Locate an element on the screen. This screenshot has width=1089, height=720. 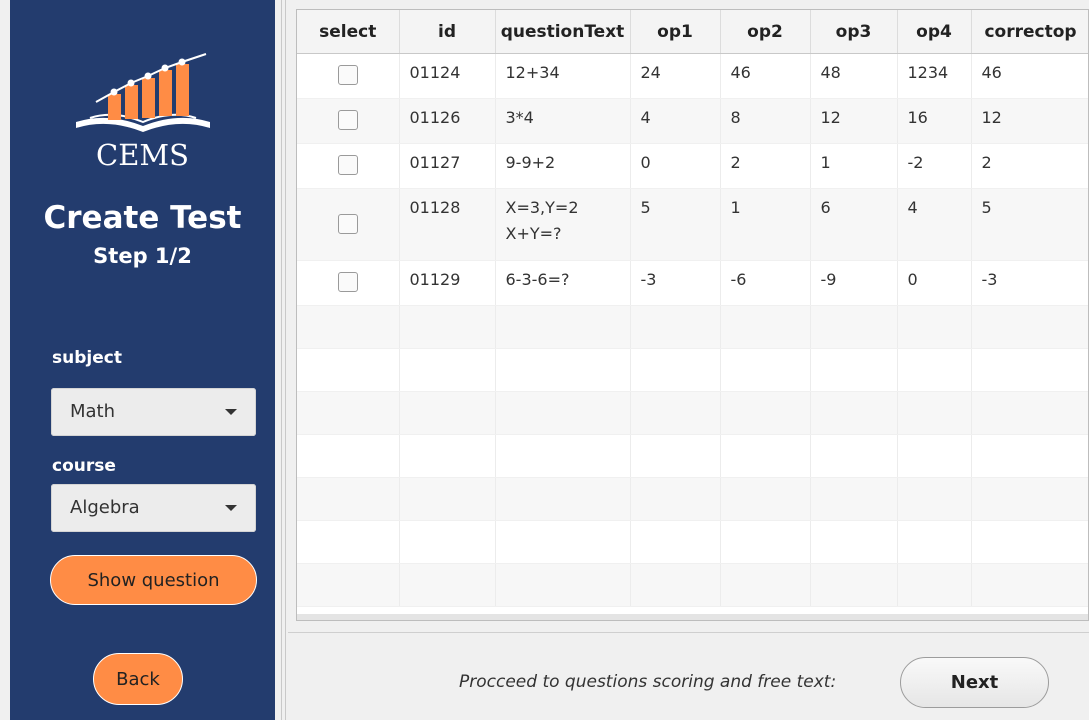
op4-cell: 0 is located at coordinates (934, 283).